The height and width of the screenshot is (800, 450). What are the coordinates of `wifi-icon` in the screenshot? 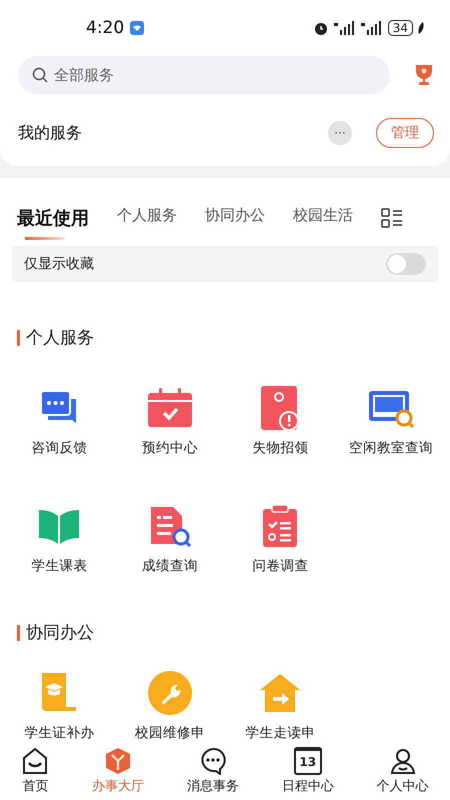 It's located at (137, 28).